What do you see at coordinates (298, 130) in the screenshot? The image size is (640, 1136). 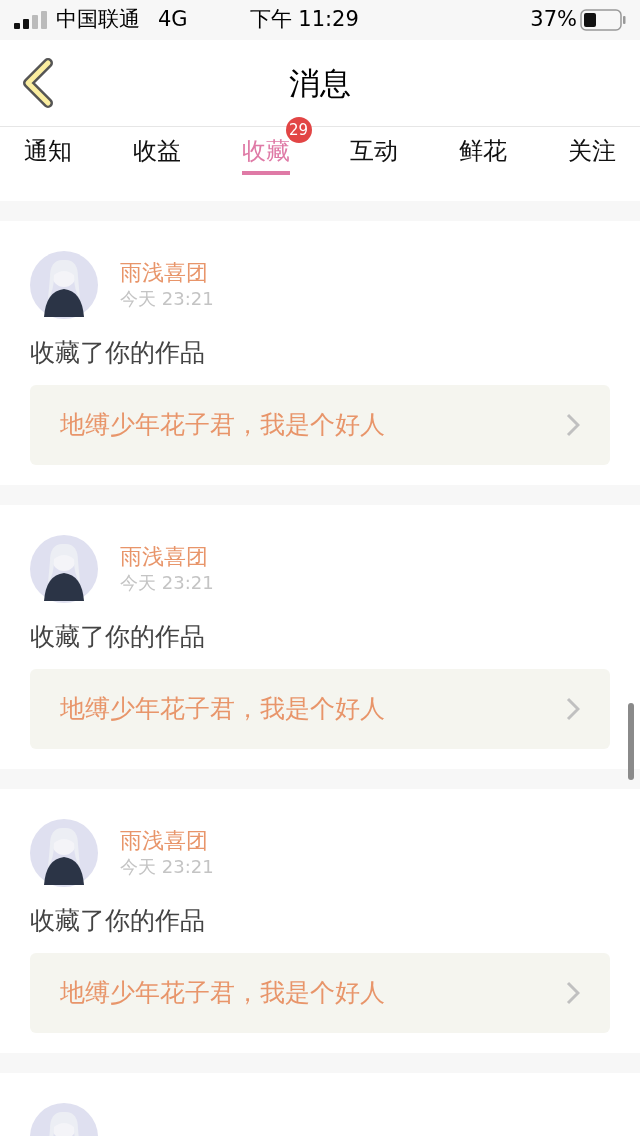 I see `count-badge: 29` at bounding box center [298, 130].